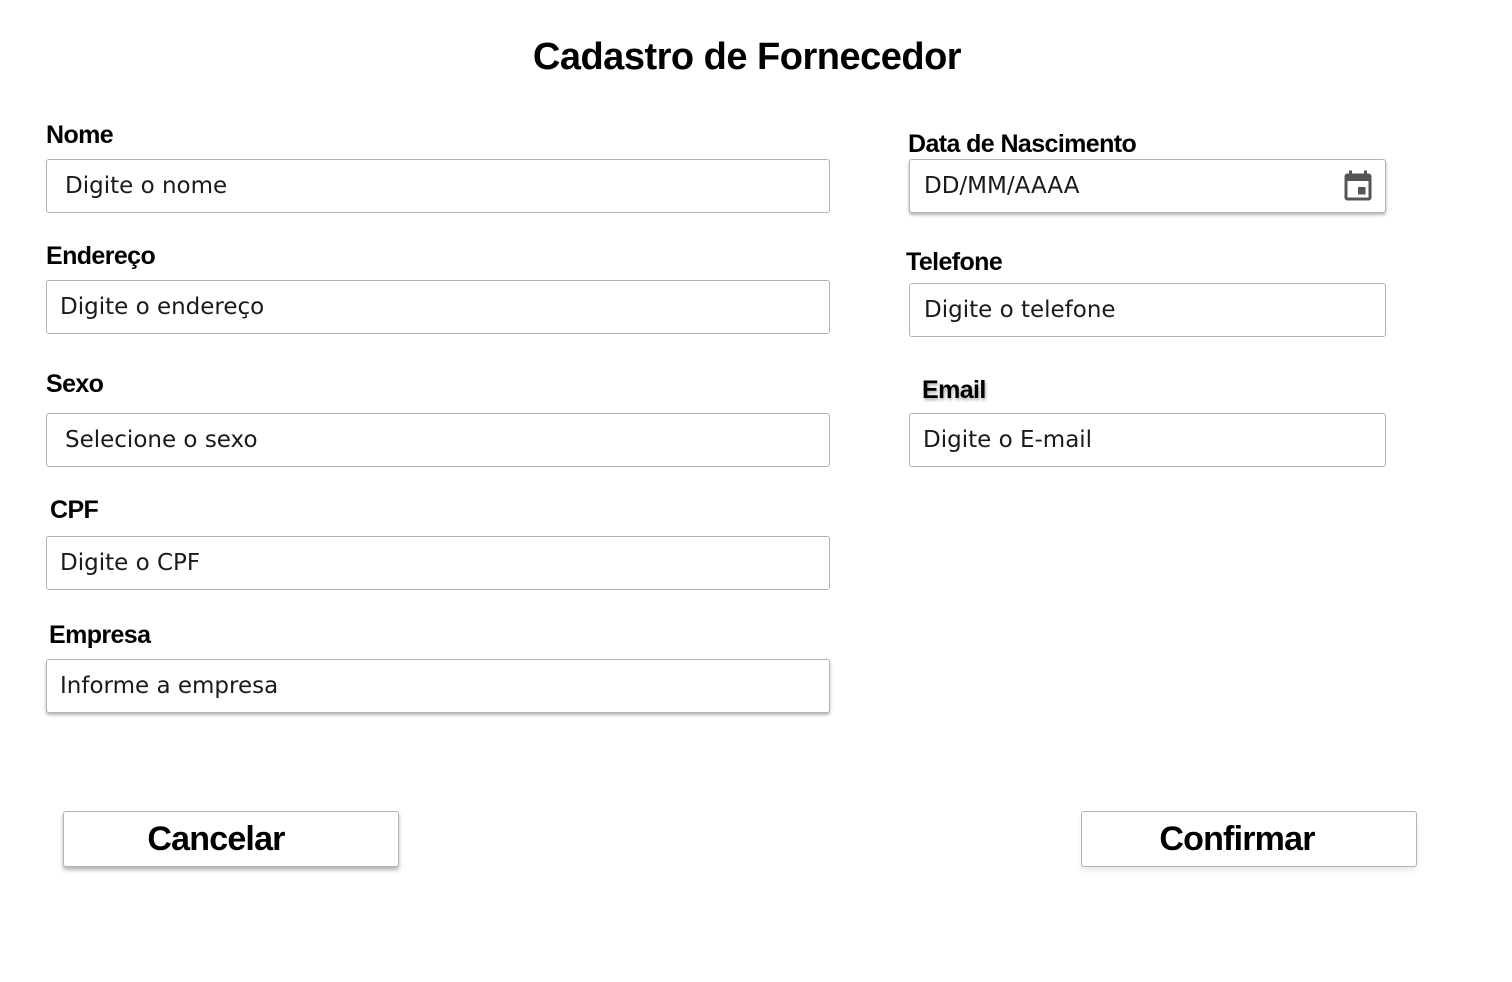 The height and width of the screenshot is (982, 1512). Describe the element at coordinates (438, 186) in the screenshot. I see `nome-input: Digite o nome` at that location.